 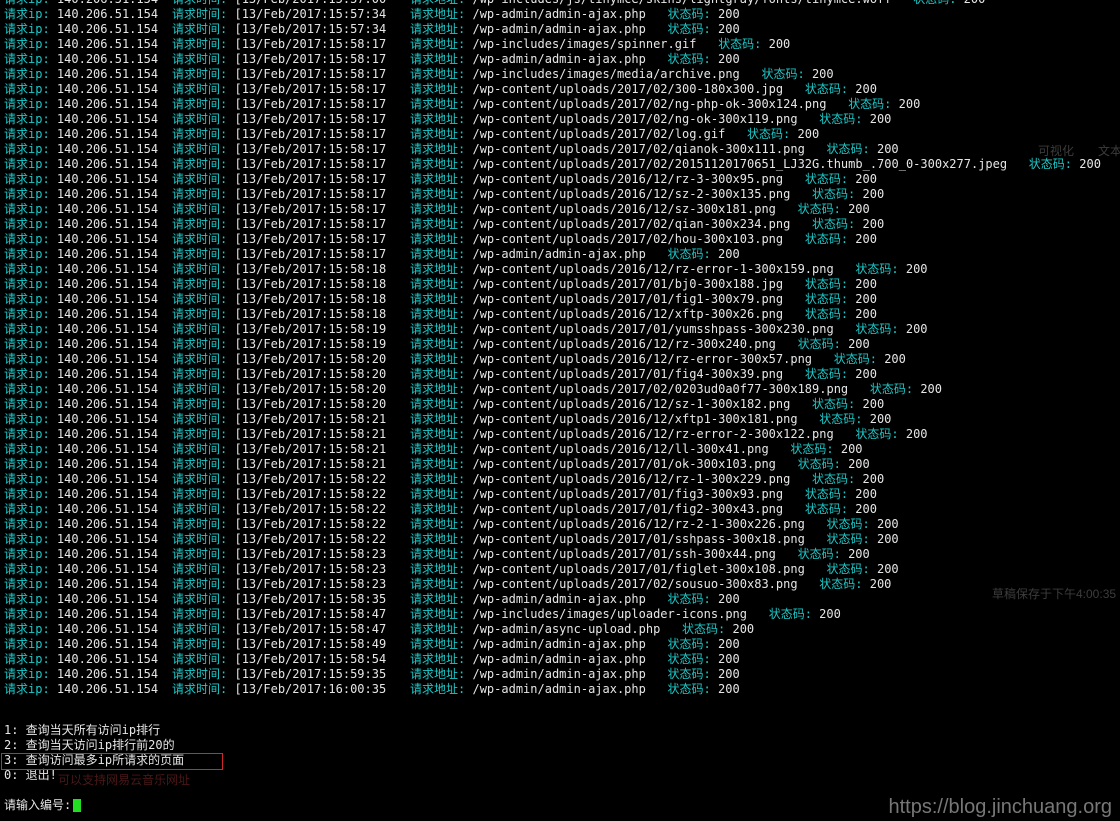 I want to click on prompt-label: 请输入编号:, so click(x=38, y=805).